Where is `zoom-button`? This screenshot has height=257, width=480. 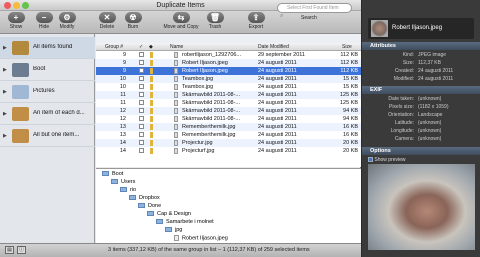
zoom-button is located at coordinates (25, 5).